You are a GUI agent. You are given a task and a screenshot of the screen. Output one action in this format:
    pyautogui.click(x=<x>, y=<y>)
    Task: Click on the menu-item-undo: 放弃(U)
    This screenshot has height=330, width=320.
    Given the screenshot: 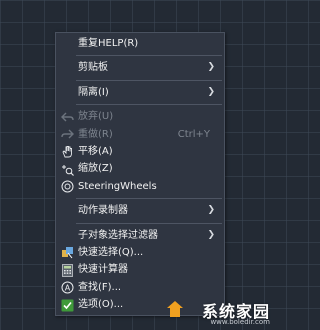 What is the action you would take?
    pyautogui.click(x=140, y=116)
    